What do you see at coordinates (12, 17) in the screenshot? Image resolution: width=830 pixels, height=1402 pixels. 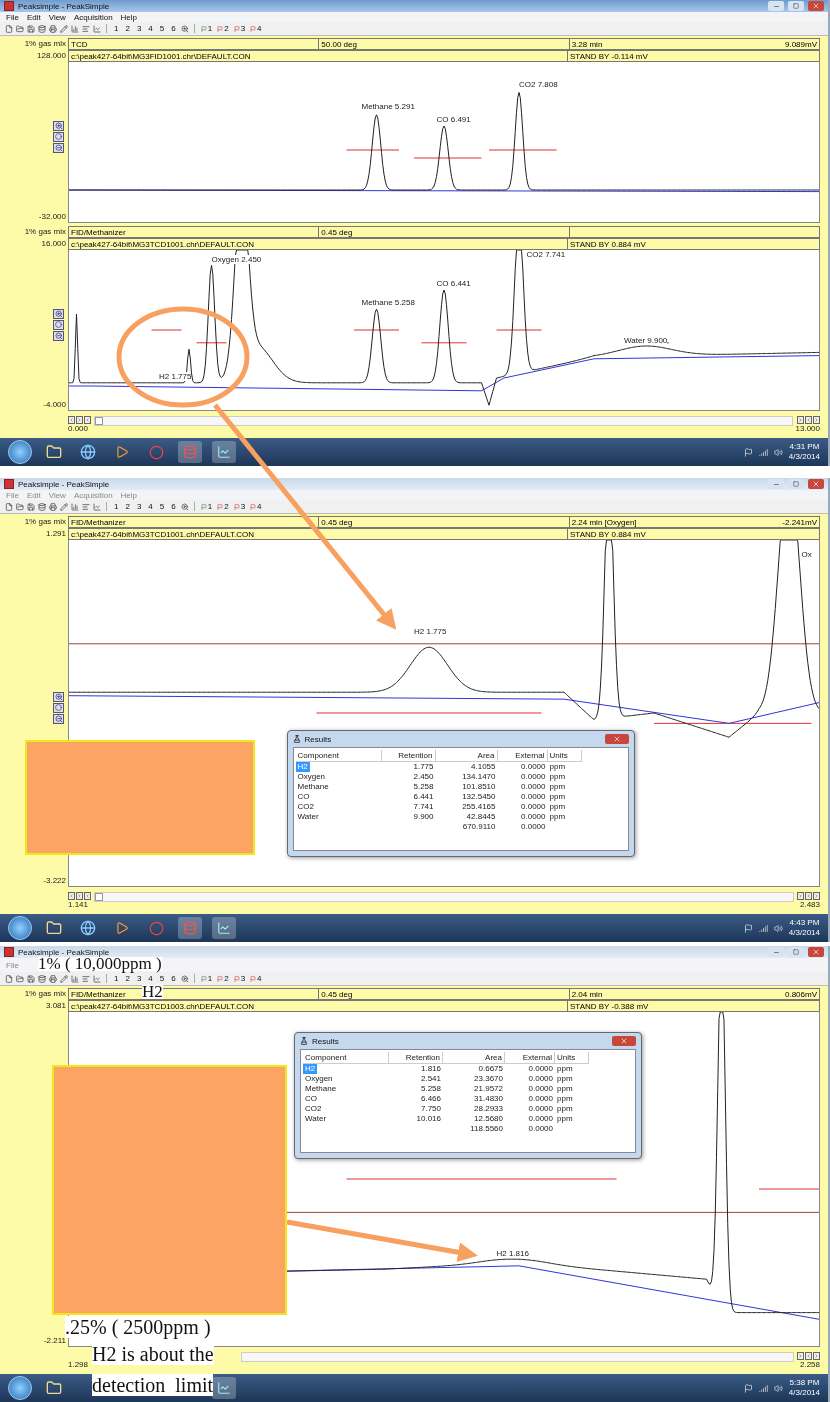 I see `menu-item: File` at bounding box center [12, 17].